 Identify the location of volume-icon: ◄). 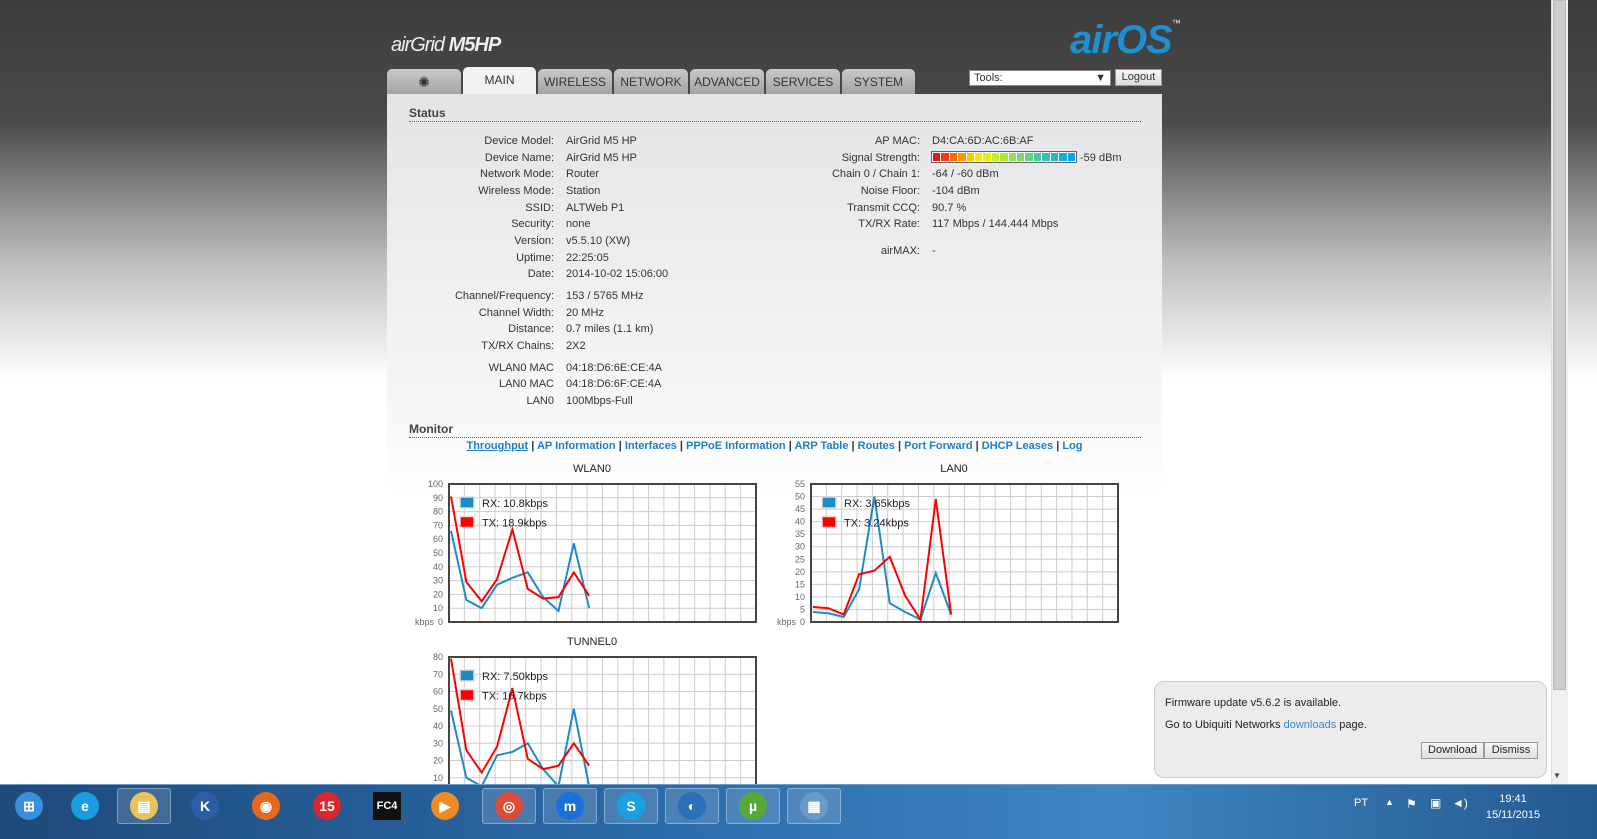
(1460, 803).